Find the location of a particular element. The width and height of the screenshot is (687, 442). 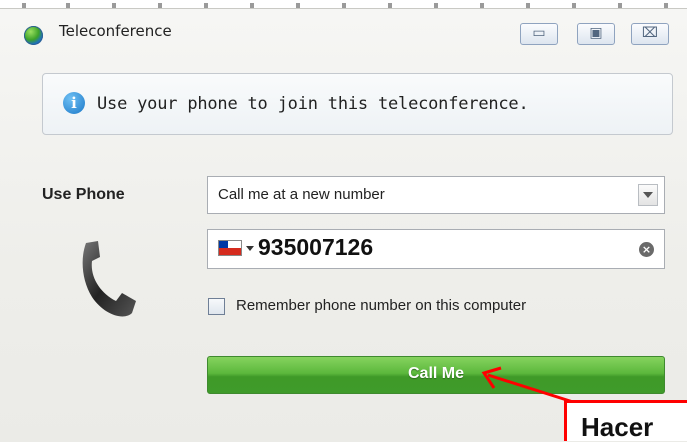

close-button: ⌧ is located at coordinates (650, 34).